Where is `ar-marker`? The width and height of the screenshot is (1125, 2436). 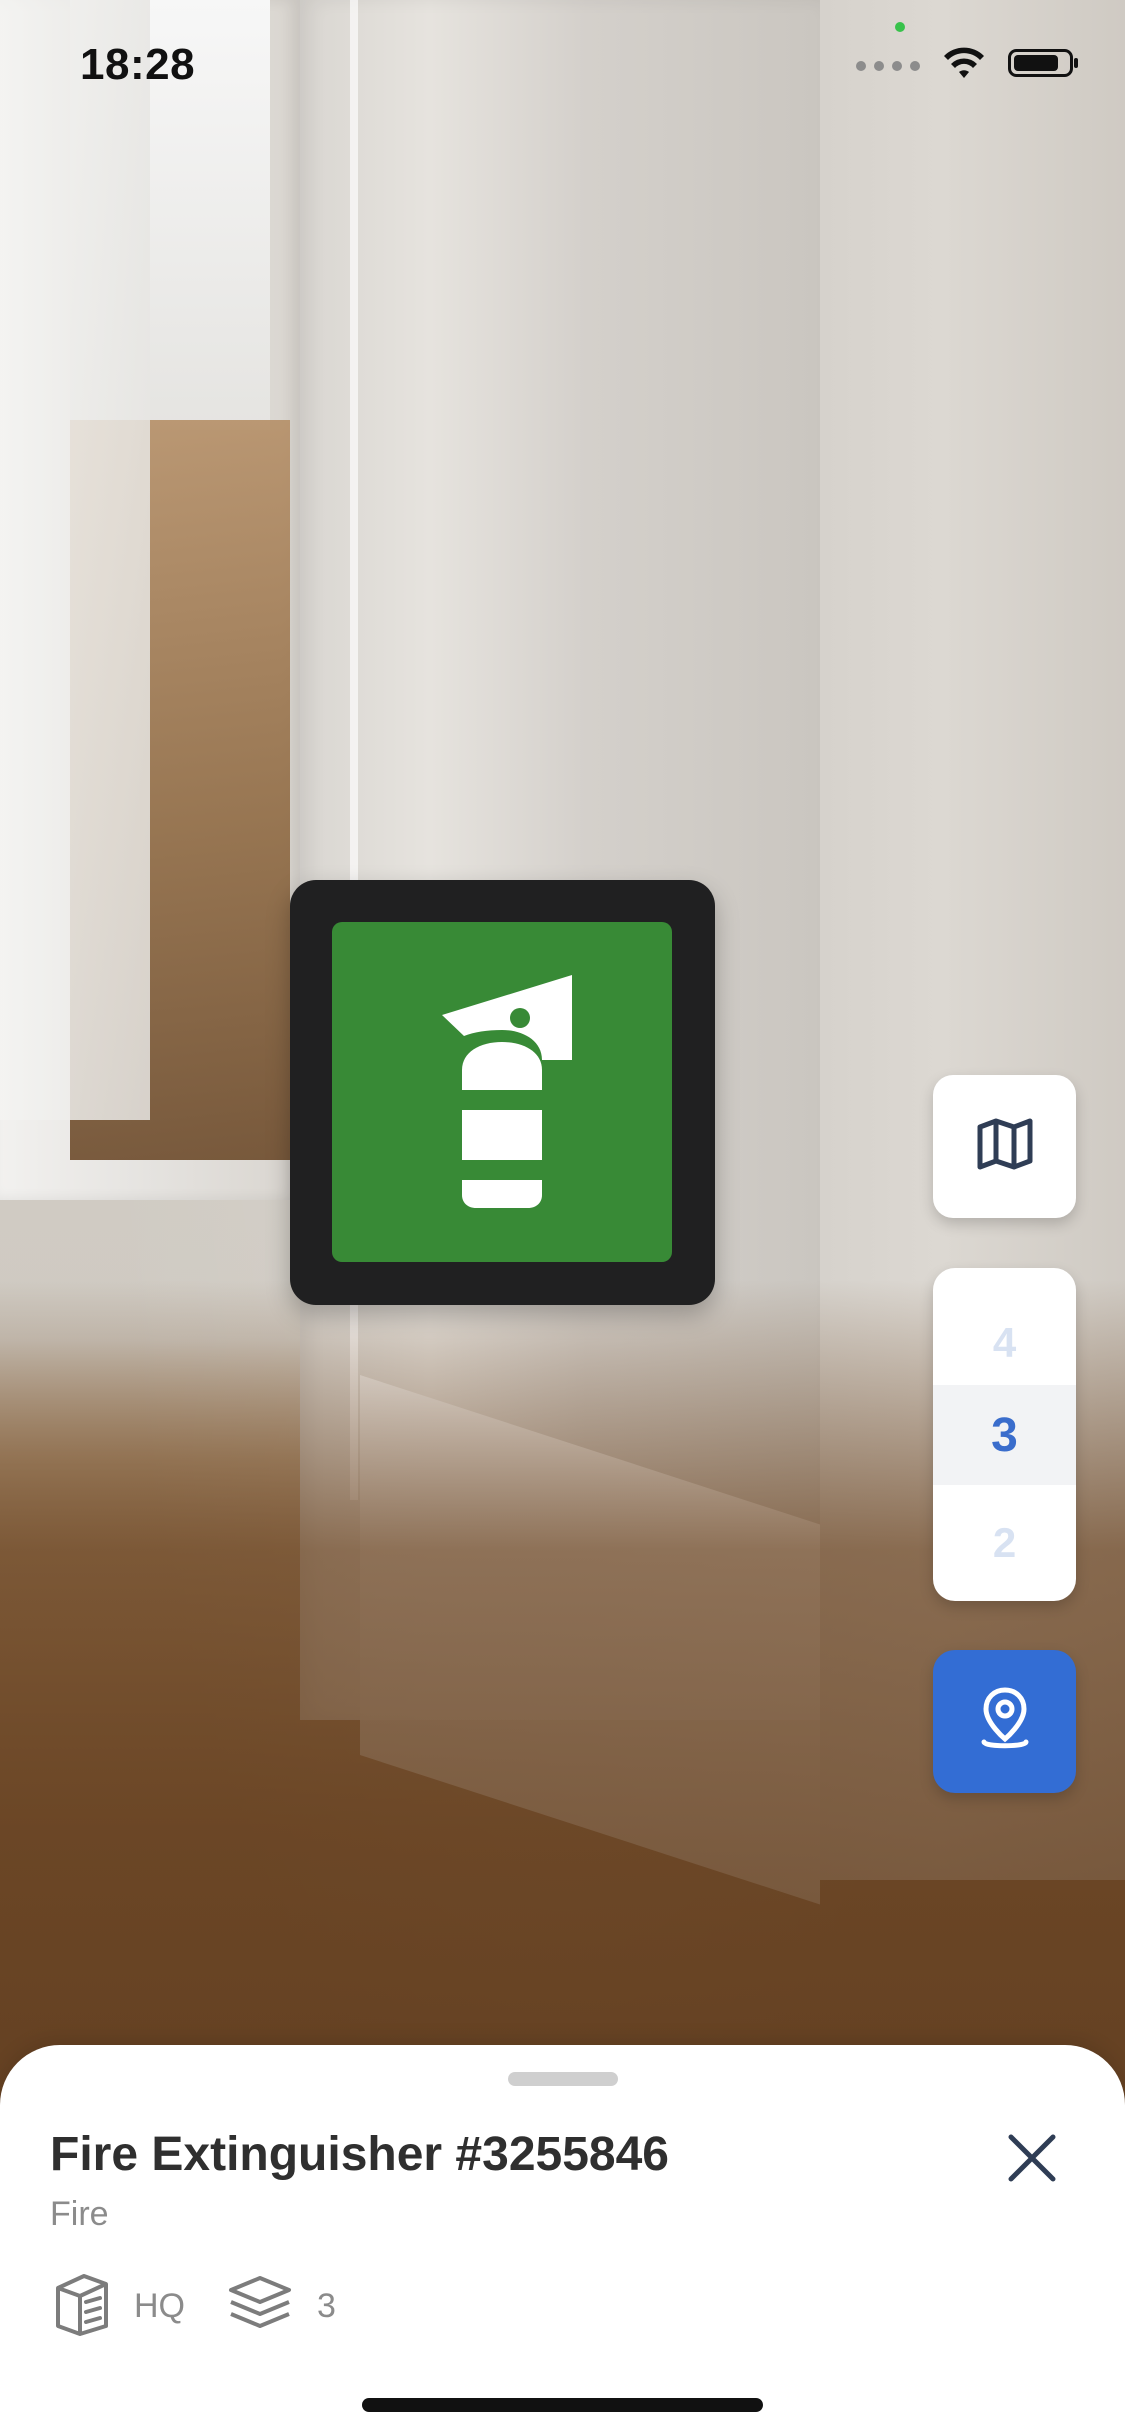 ar-marker is located at coordinates (502, 1092).